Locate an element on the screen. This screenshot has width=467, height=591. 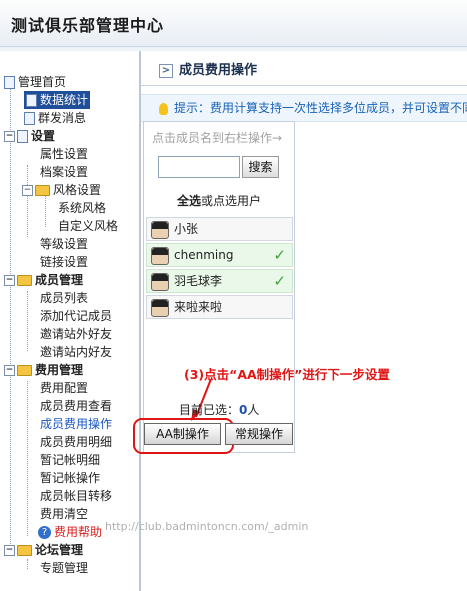
sidebar-item-invite-in: 邀请站内好友 is located at coordinates (76, 352).